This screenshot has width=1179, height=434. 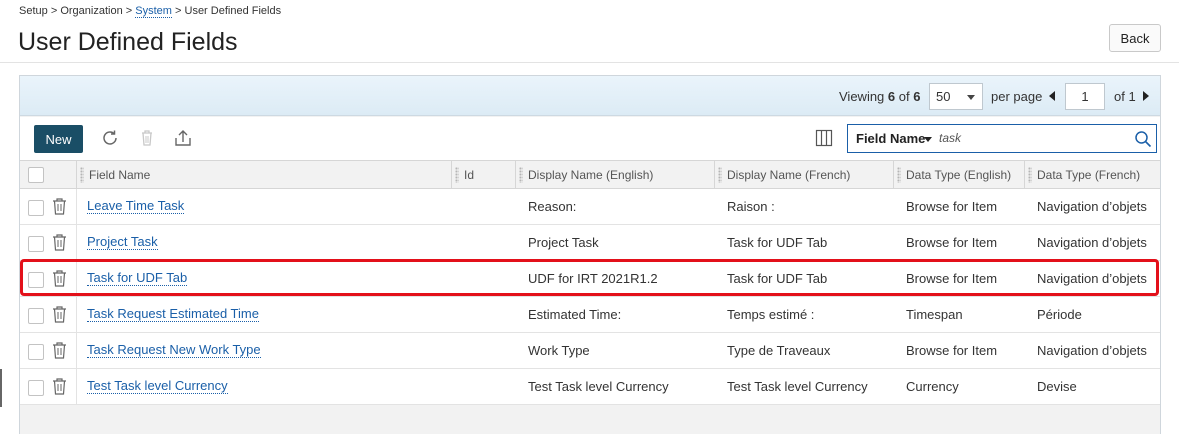 I want to click on display-name-en: Test Task level Currency, so click(x=598, y=386).